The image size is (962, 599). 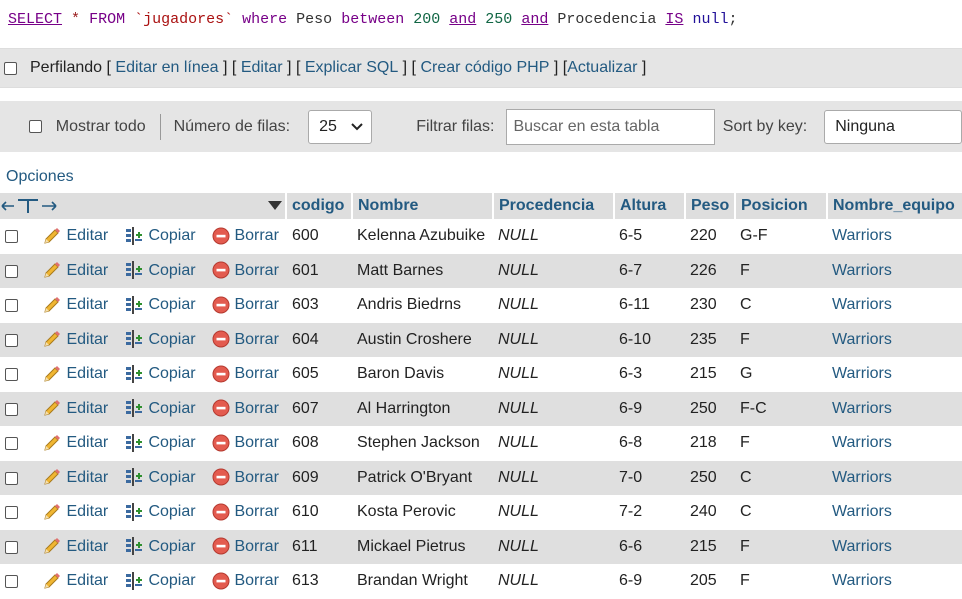 I want to click on refresh-link: Actualizar, so click(x=602, y=68).